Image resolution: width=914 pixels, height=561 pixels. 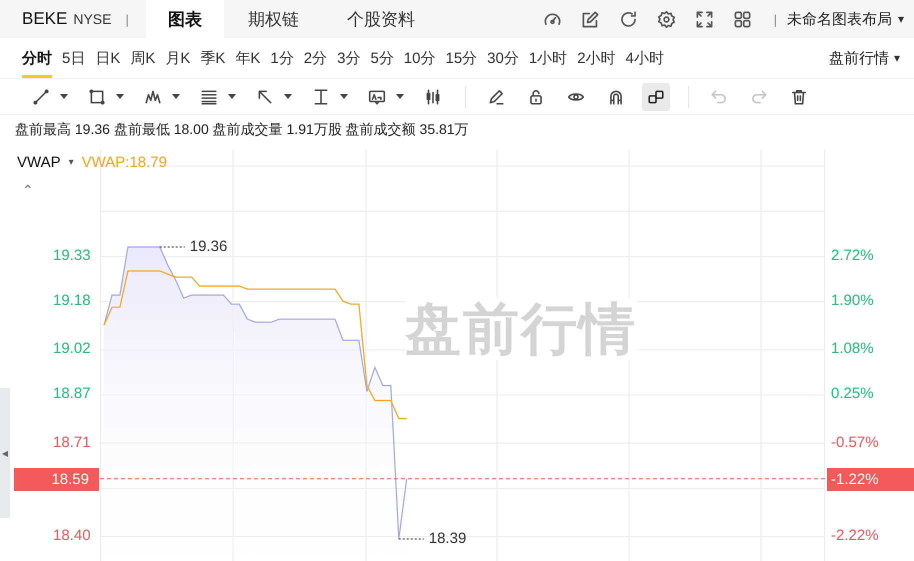 What do you see at coordinates (28, 190) in the screenshot?
I see `collapse-toggle: ⌃` at bounding box center [28, 190].